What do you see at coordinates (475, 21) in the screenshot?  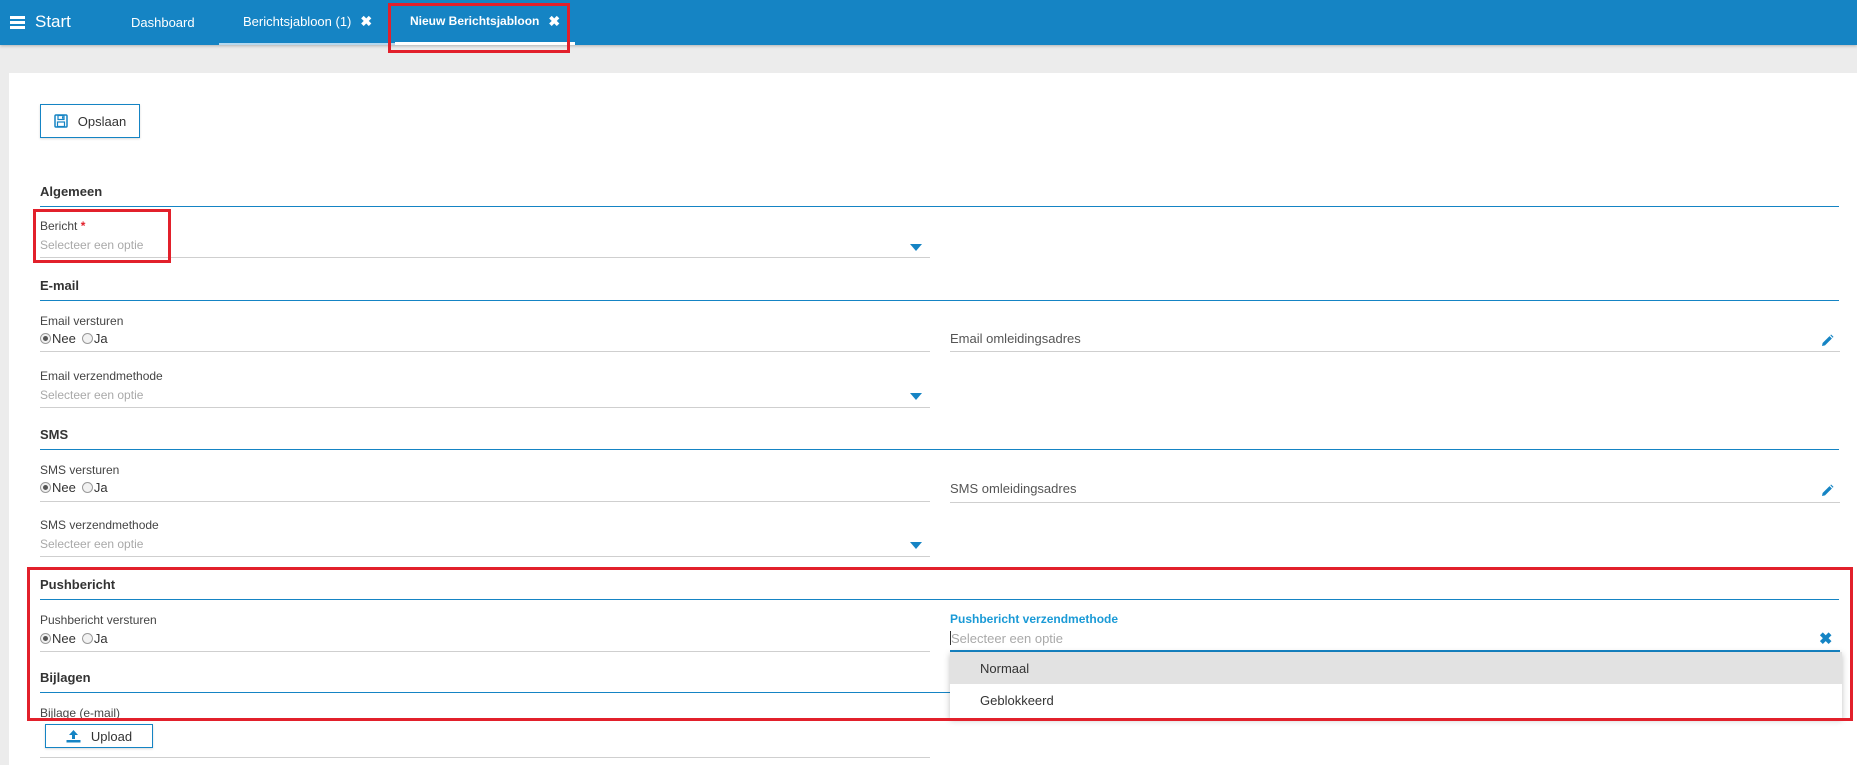 I see `tab-label: Nieuw Berichtsjabloon` at bounding box center [475, 21].